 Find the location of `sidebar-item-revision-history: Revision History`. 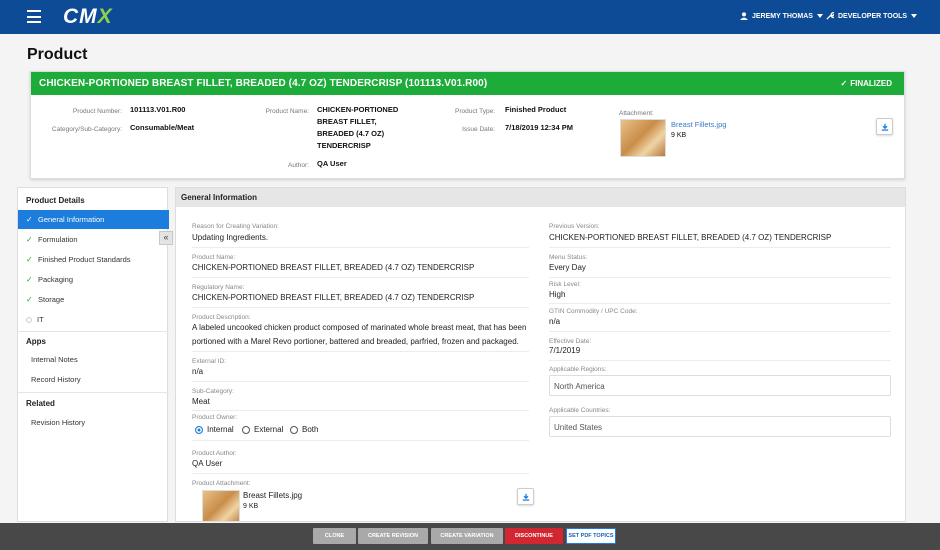

sidebar-item-revision-history: Revision History is located at coordinates (58, 422).